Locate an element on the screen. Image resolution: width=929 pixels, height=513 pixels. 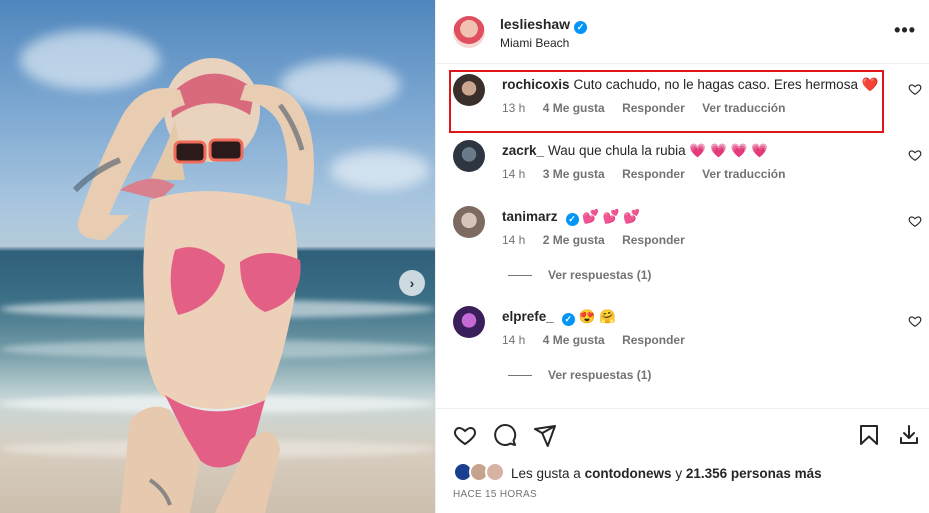
author-username: leslieshaw ✓ is located at coordinates (544, 25).